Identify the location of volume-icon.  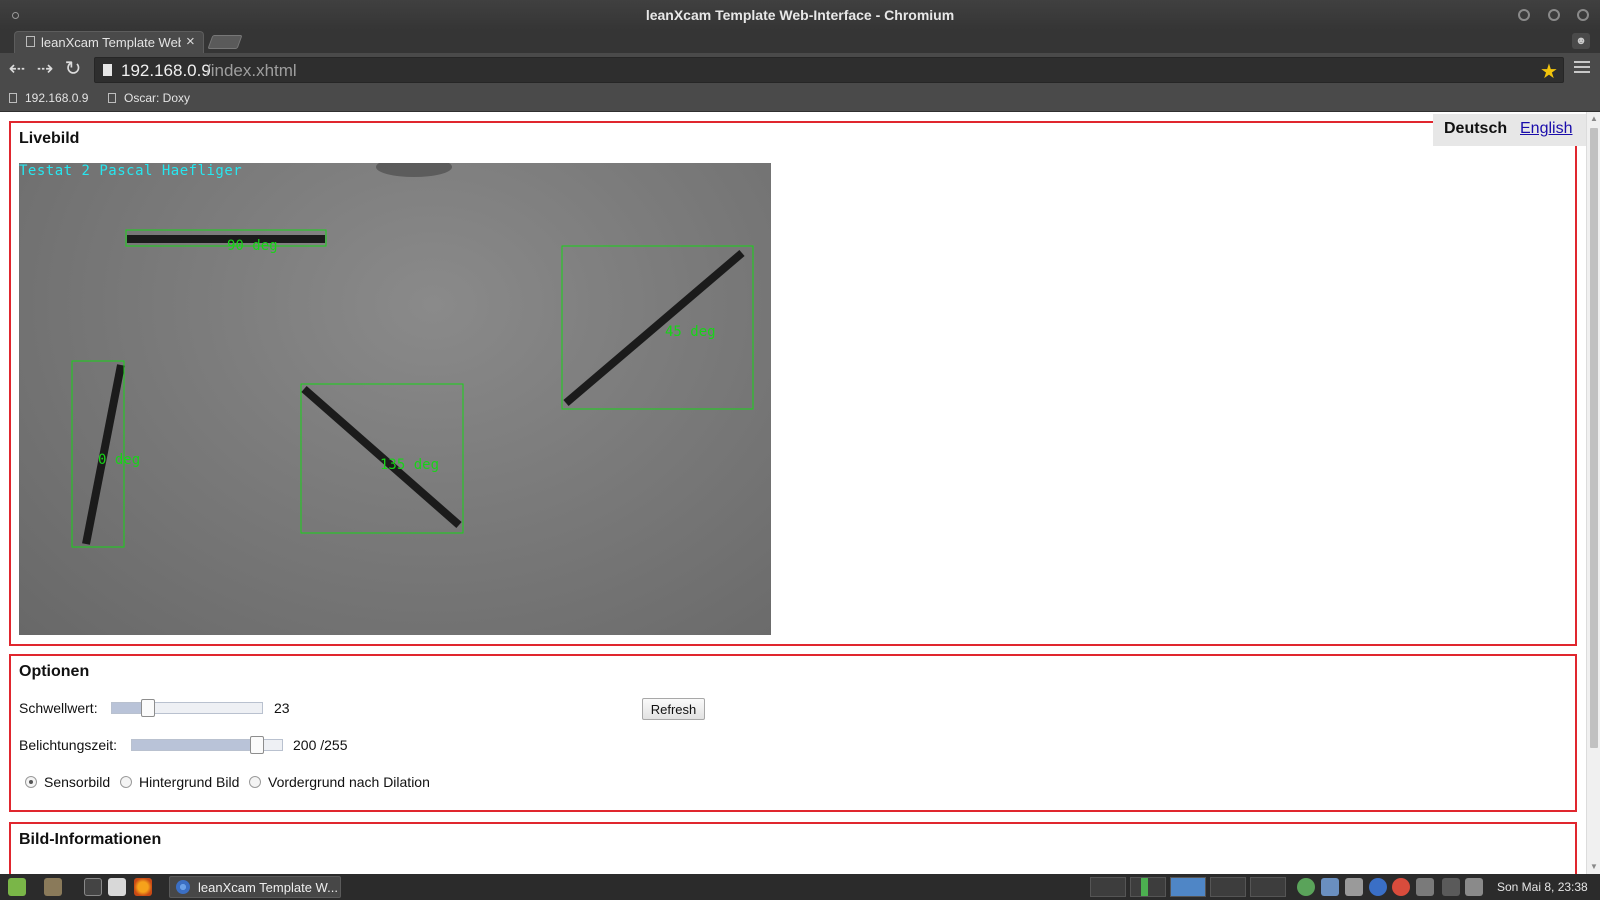
(1425, 887).